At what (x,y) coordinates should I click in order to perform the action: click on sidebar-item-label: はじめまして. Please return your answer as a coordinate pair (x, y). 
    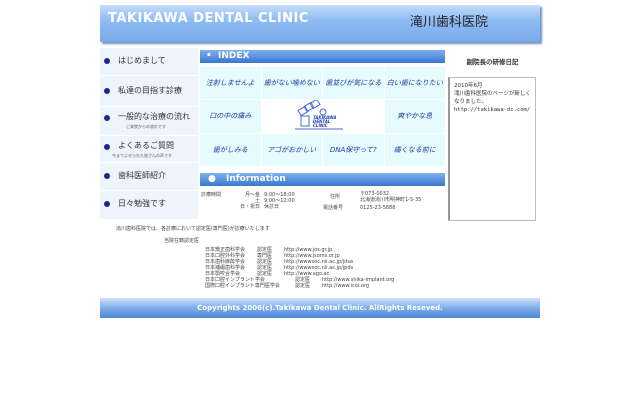
    Looking at the image, I should click on (142, 60).